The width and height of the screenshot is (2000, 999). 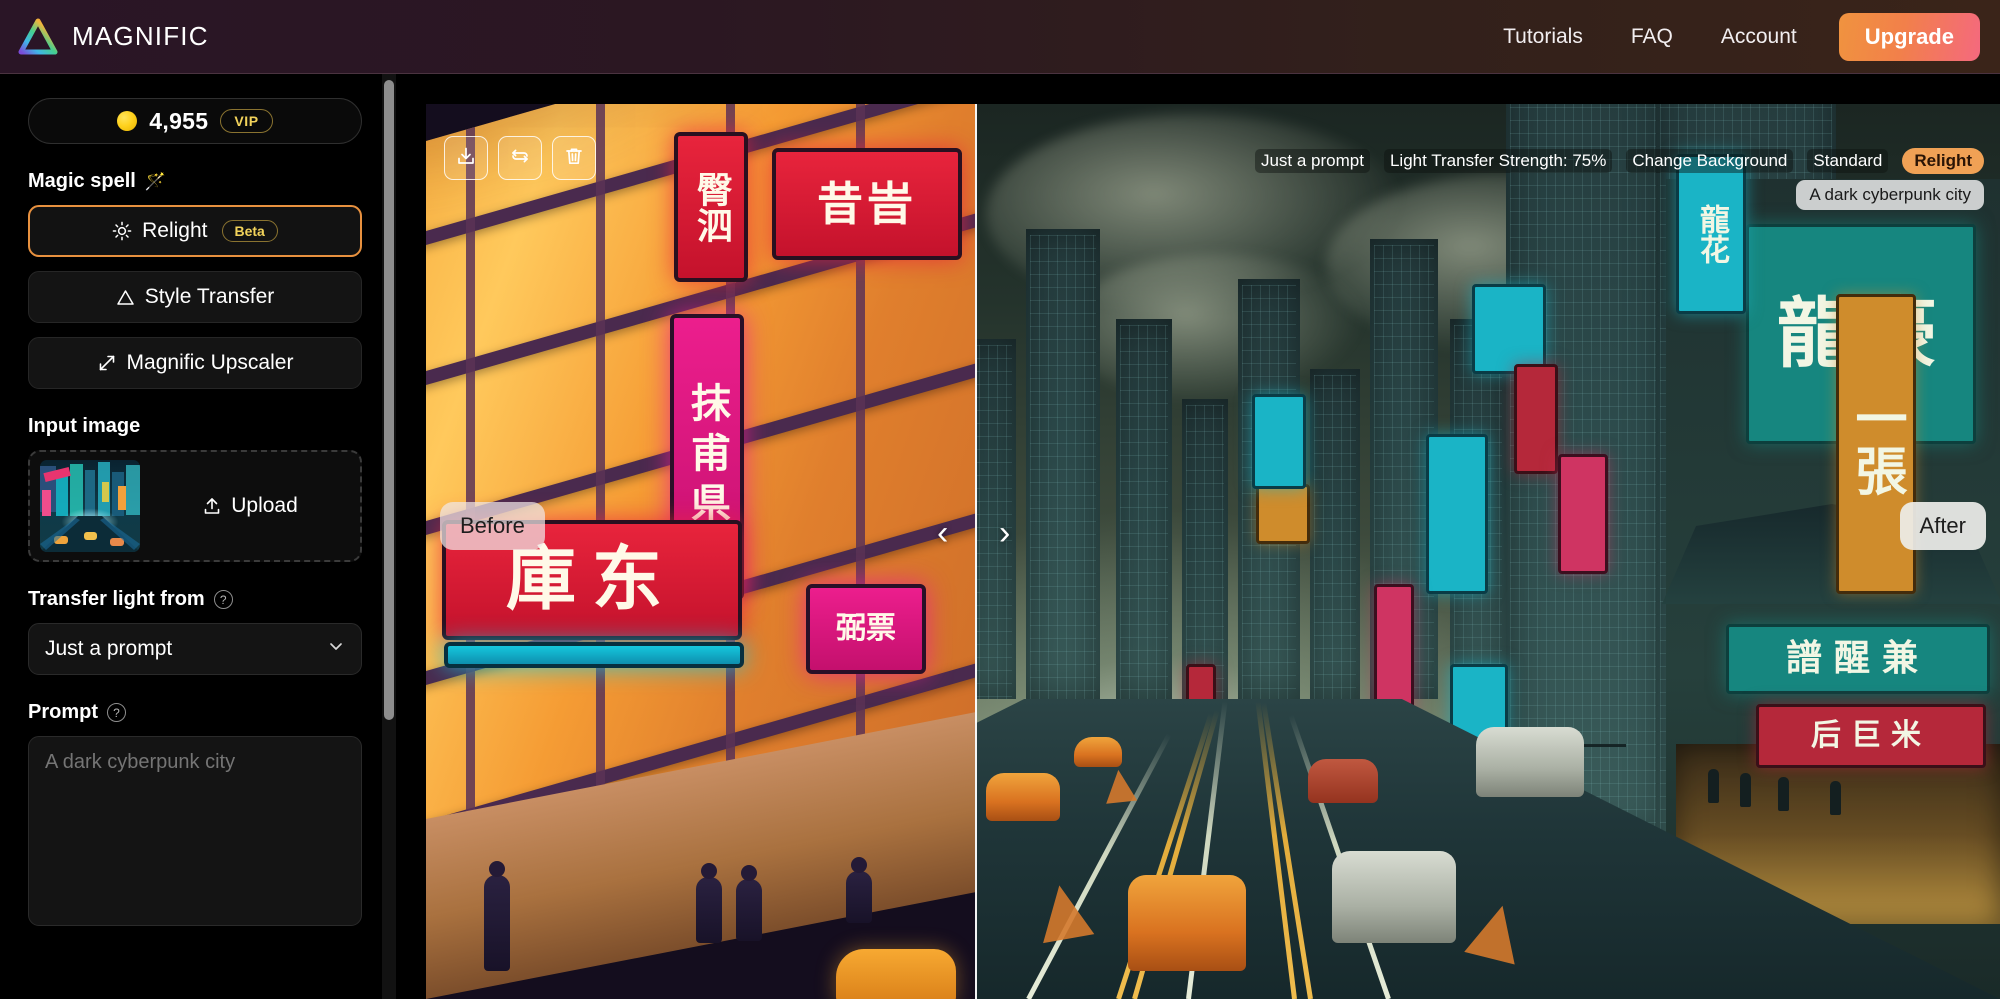 What do you see at coordinates (140, 36) in the screenshot?
I see `brand-name: MAGNIFIC` at bounding box center [140, 36].